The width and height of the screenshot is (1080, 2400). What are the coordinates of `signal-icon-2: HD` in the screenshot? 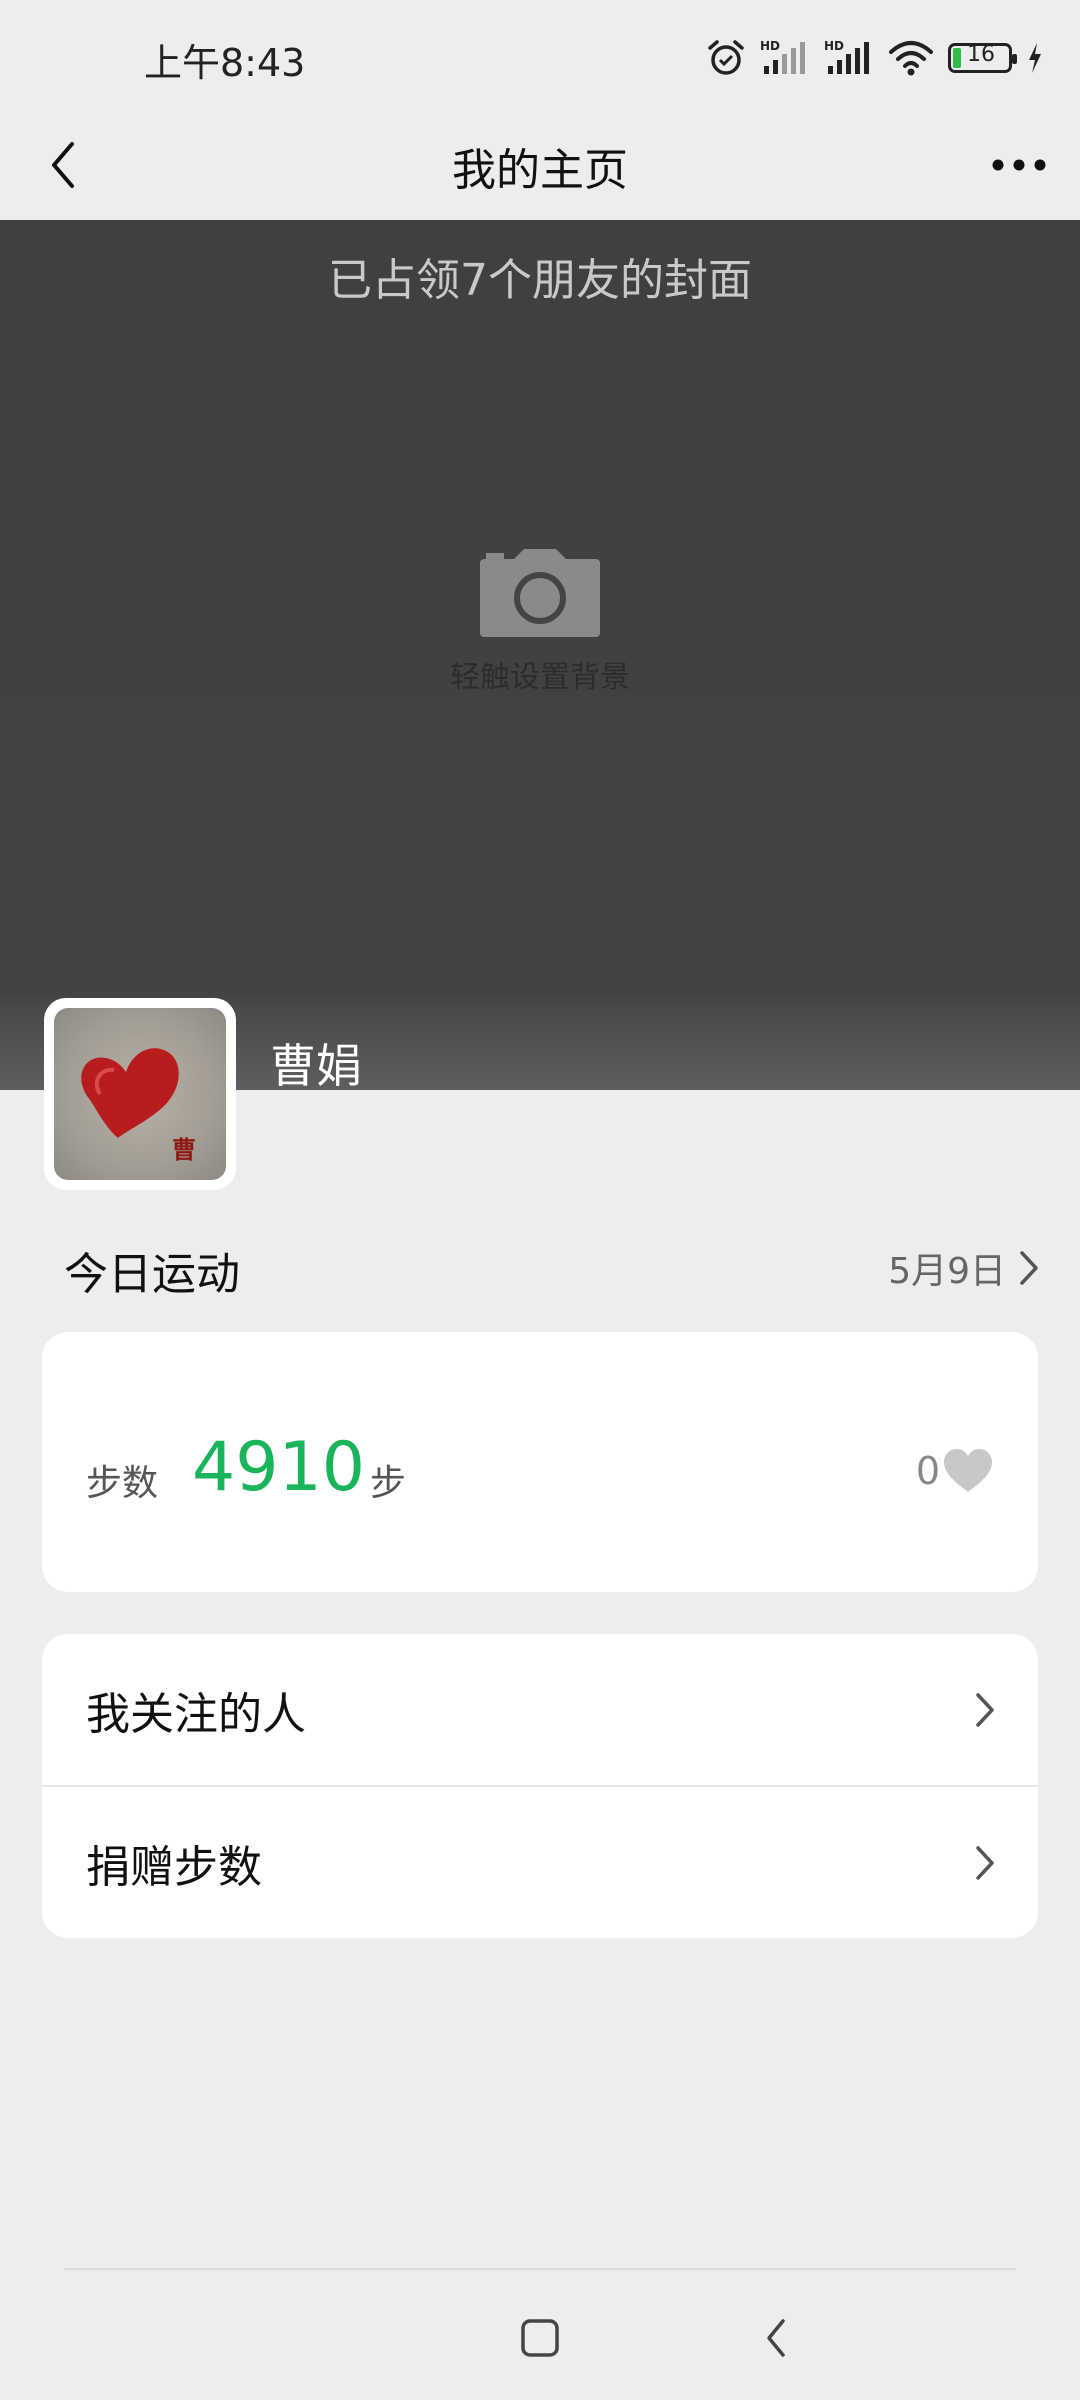 It's located at (846, 56).